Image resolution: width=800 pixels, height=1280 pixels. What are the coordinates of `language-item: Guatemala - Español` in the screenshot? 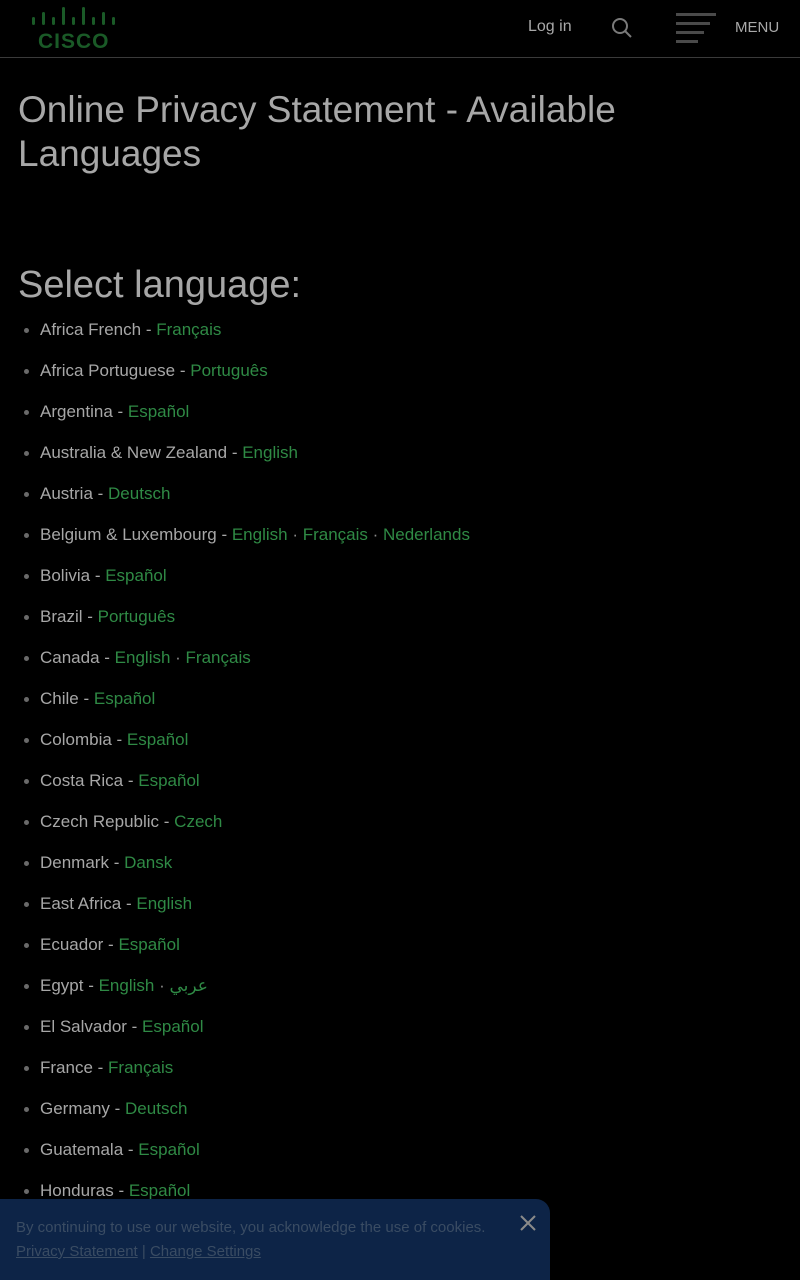 It's located at (235, 1158).